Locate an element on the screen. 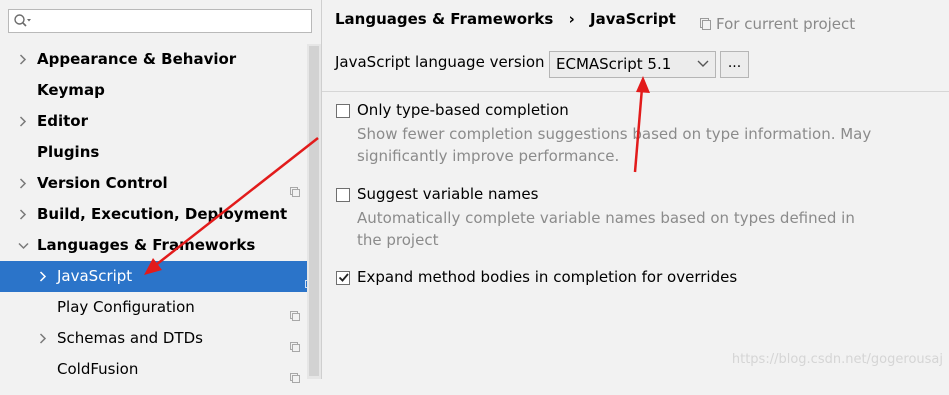  breadcrumb-current: JavaScript is located at coordinates (633, 19).